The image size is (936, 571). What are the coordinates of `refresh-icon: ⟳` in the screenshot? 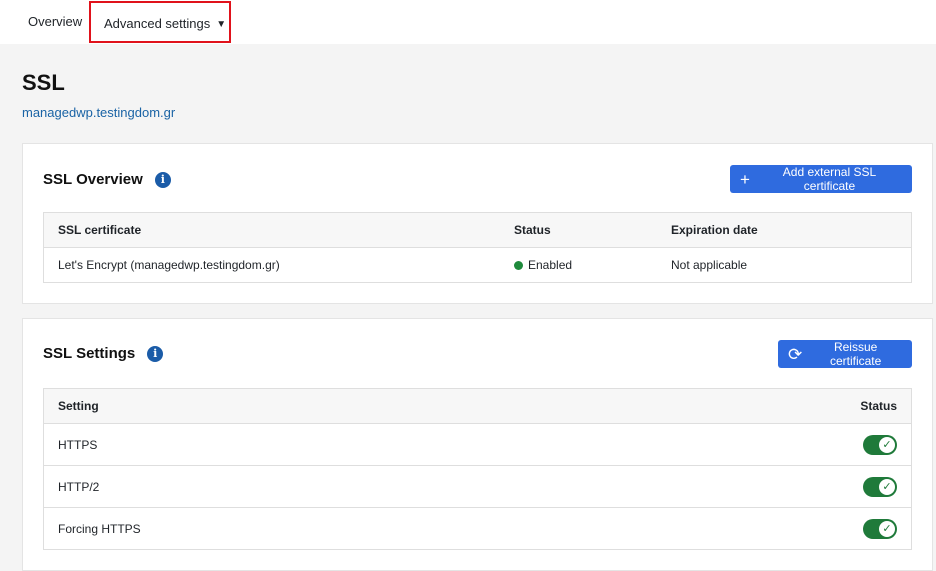 It's located at (795, 354).